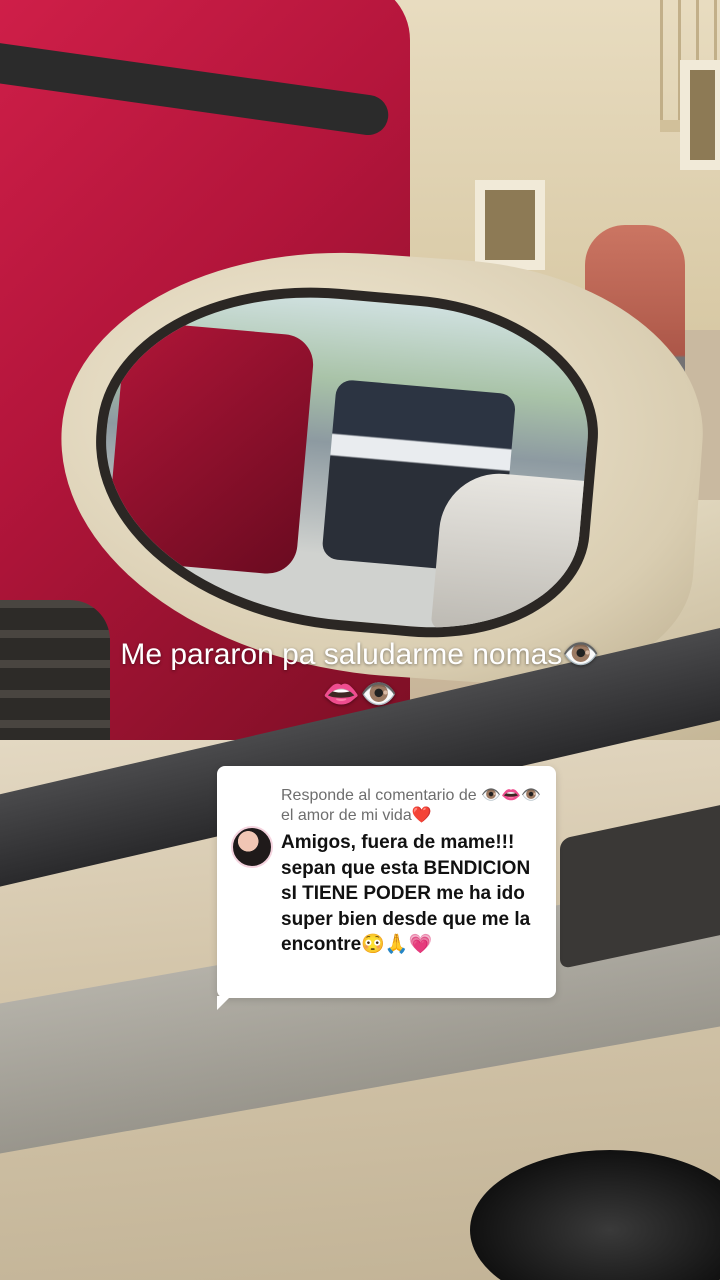 The width and height of the screenshot is (720, 1280). I want to click on reflected-red-truck, so click(210, 448).